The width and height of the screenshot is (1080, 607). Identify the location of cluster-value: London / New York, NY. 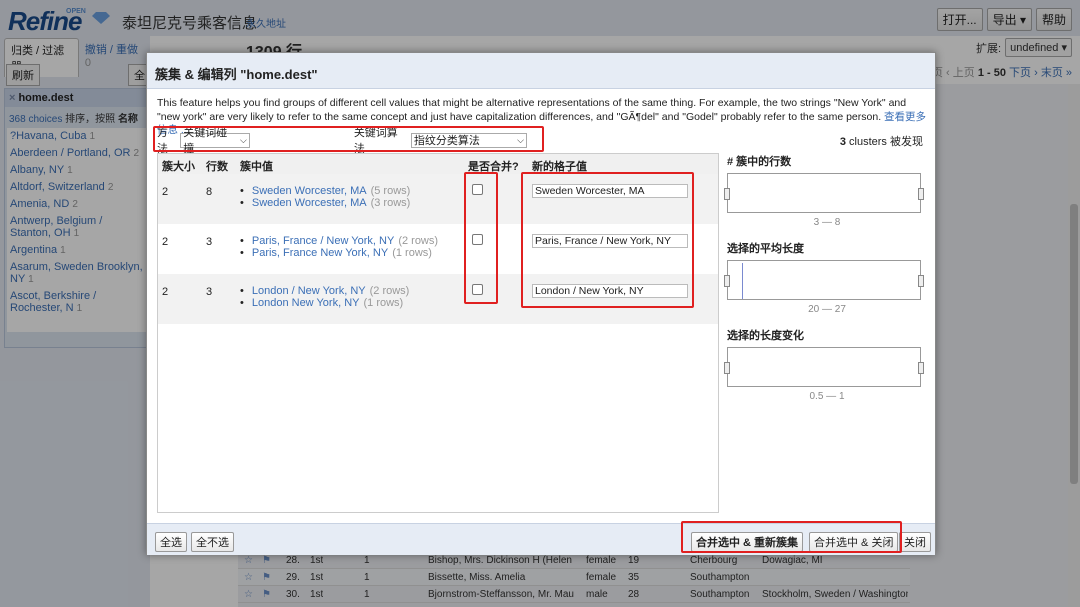
(309, 291).